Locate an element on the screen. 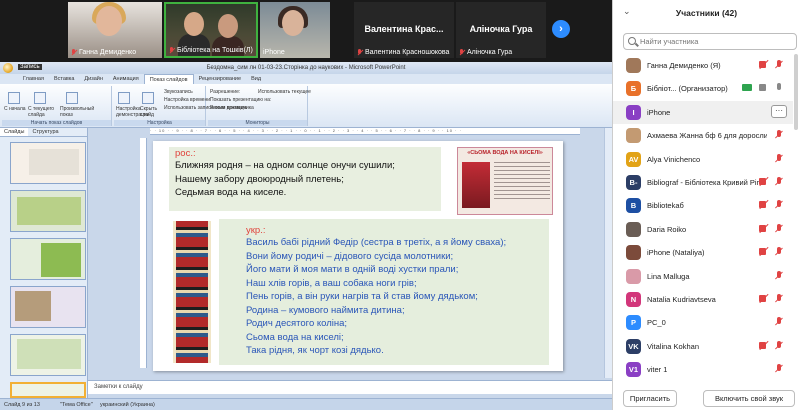 The width and height of the screenshot is (800, 410). participant-search is located at coordinates (710, 41).